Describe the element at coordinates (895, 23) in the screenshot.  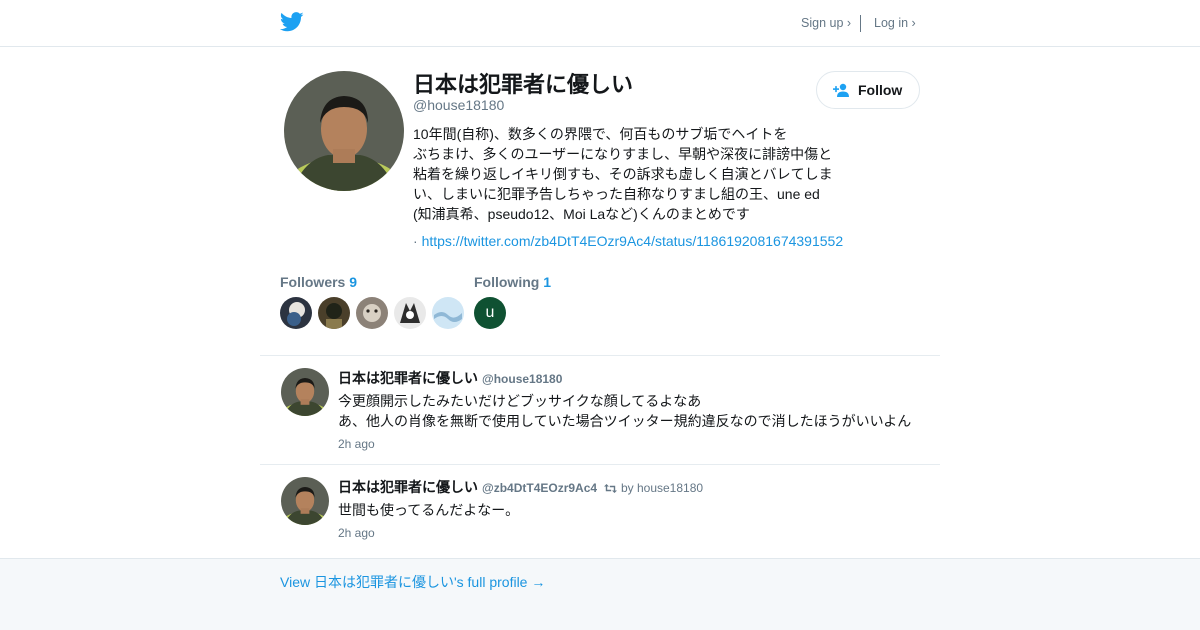
I see `log-in-link: Log in ›` at that location.